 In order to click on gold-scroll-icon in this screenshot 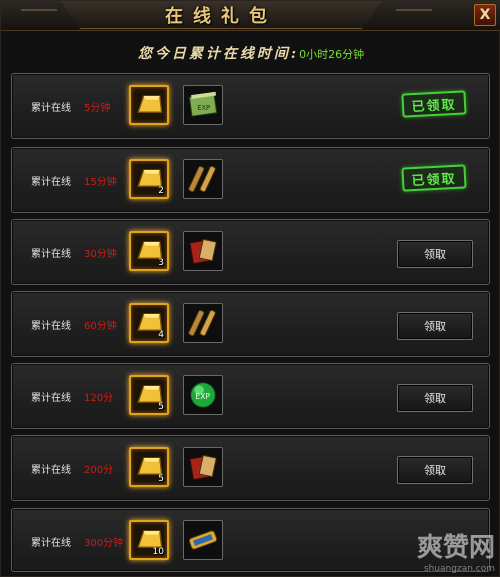, I will do `click(203, 540)`.